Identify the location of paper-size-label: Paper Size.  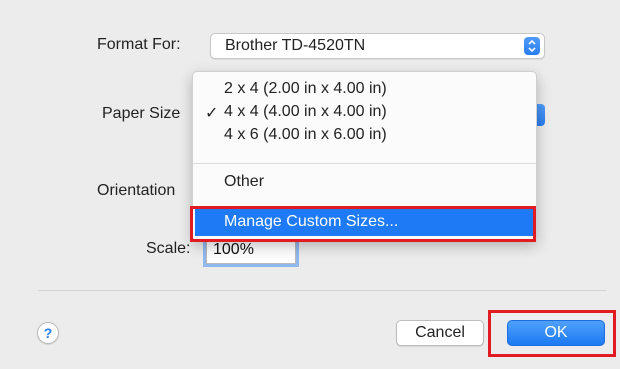
(141, 113).